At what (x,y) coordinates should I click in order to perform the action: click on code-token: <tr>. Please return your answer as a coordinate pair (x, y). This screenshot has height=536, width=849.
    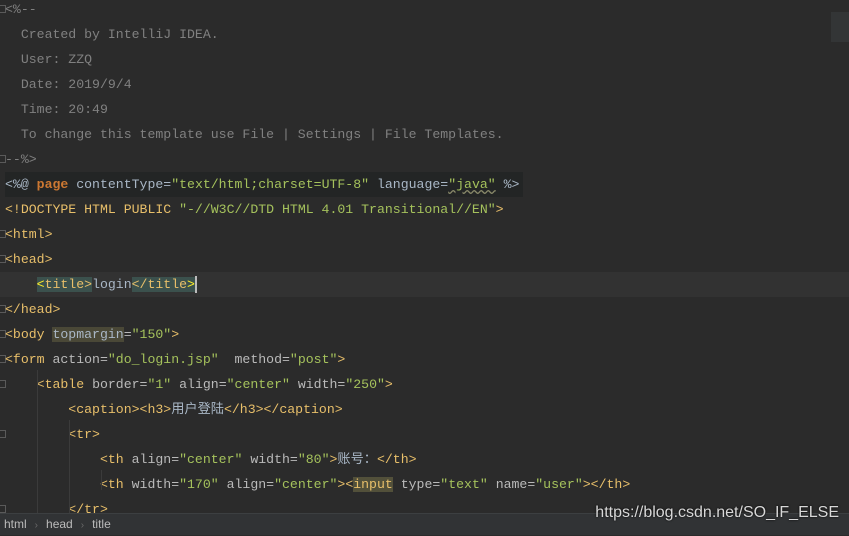
    Looking at the image, I should click on (52, 434).